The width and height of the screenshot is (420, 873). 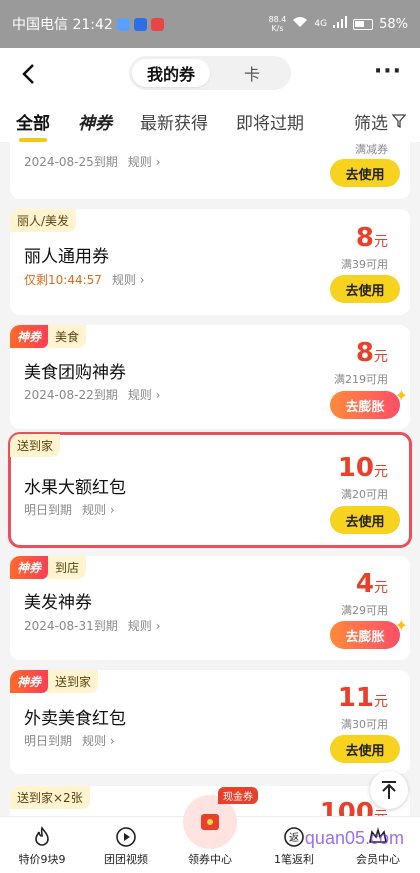 I want to click on segment-my-coupons: 我的券, so click(x=171, y=73).